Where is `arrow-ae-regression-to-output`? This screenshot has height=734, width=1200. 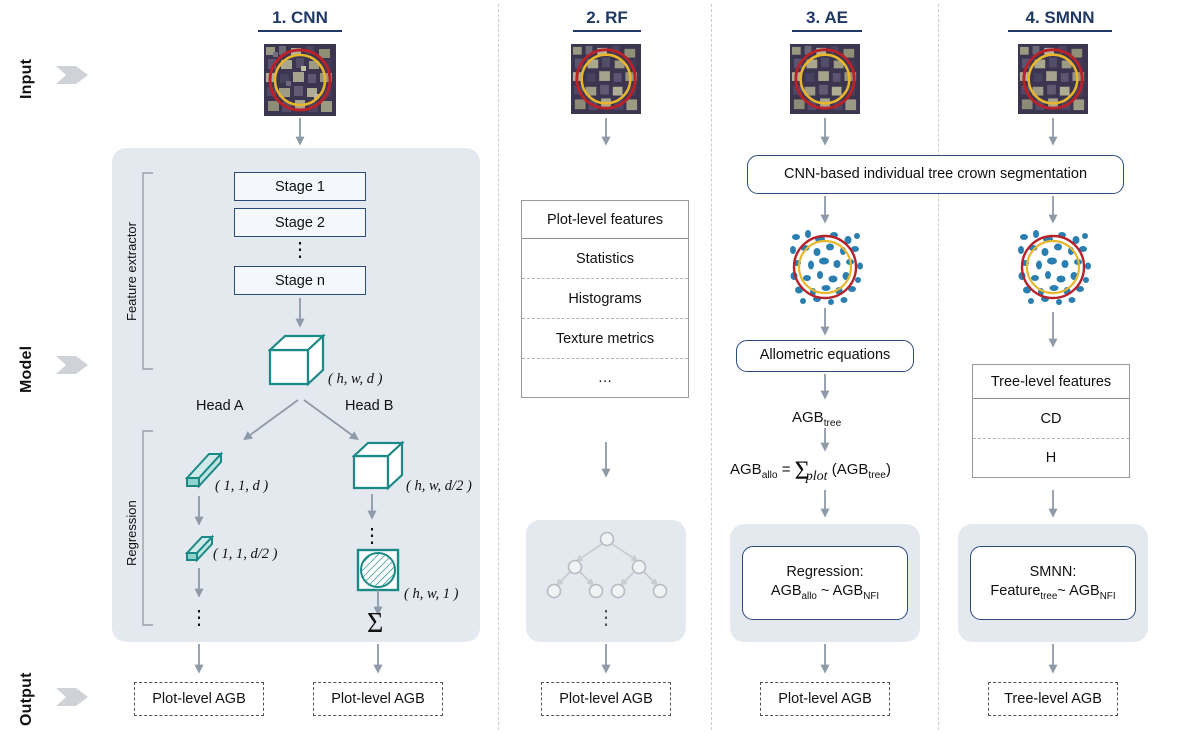 arrow-ae-regression-to-output is located at coordinates (825, 659).